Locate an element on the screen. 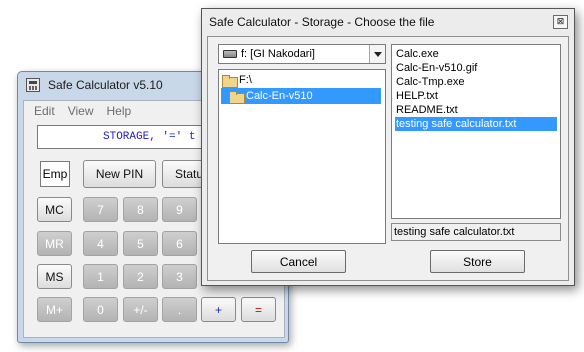 Image resolution: width=584 pixels, height=352 pixels. cancel-button: Cancel is located at coordinates (298, 261).